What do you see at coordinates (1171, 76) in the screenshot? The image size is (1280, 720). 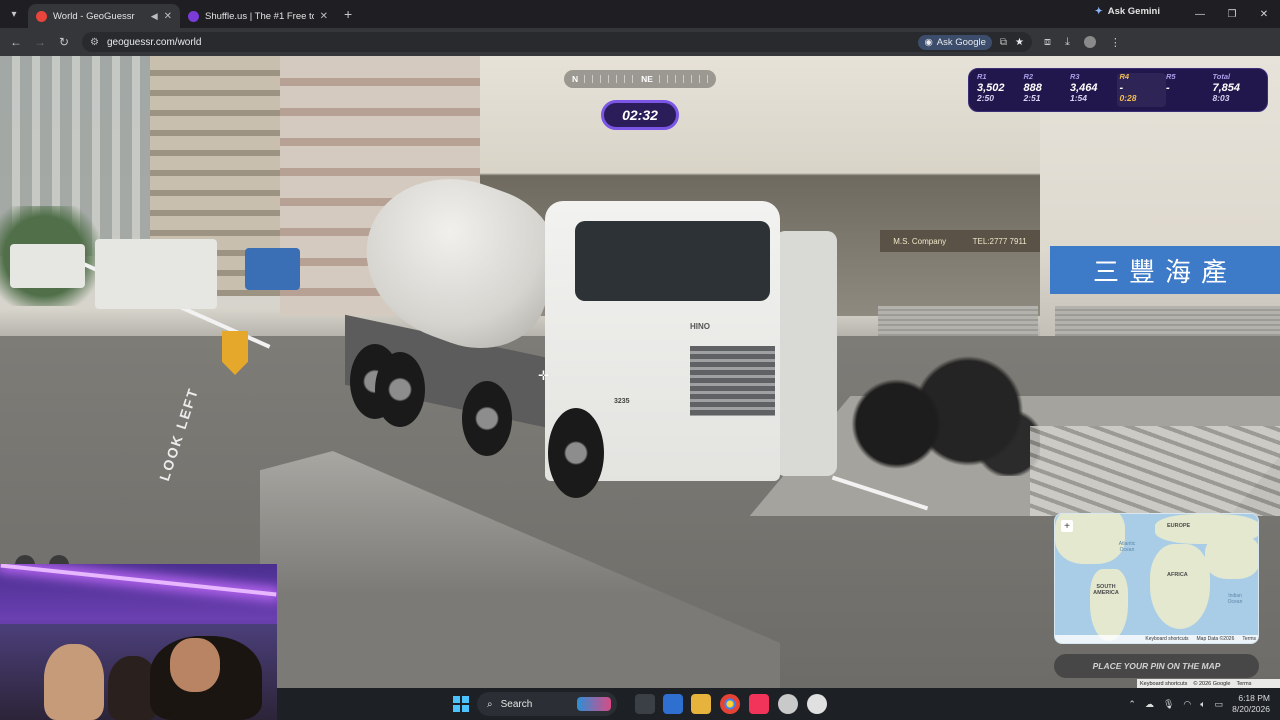 I see `round-label: R5` at bounding box center [1171, 76].